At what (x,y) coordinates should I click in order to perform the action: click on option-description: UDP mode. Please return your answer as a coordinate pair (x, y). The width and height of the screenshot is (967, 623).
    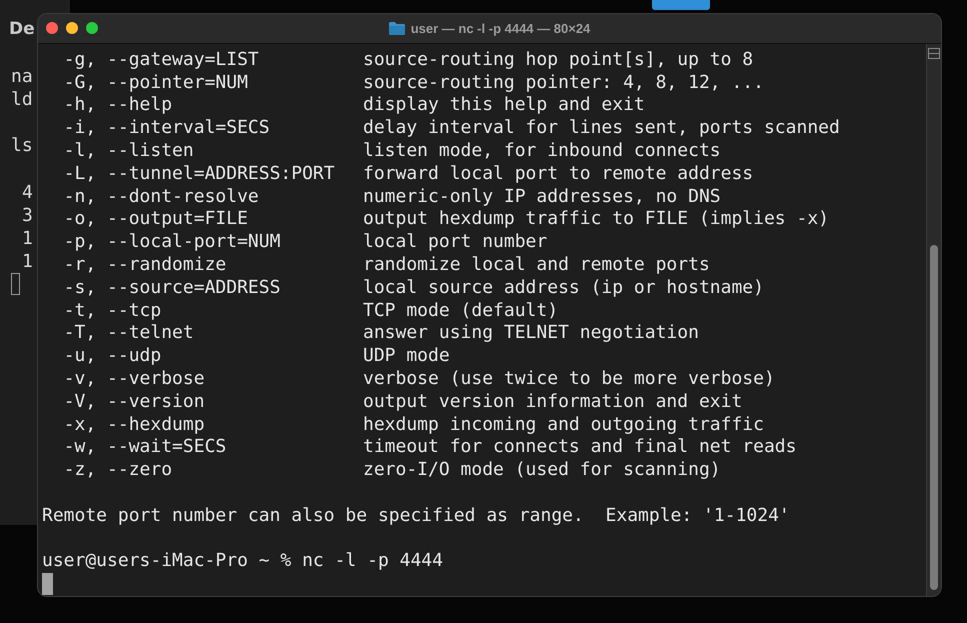
    Looking at the image, I should click on (406, 356).